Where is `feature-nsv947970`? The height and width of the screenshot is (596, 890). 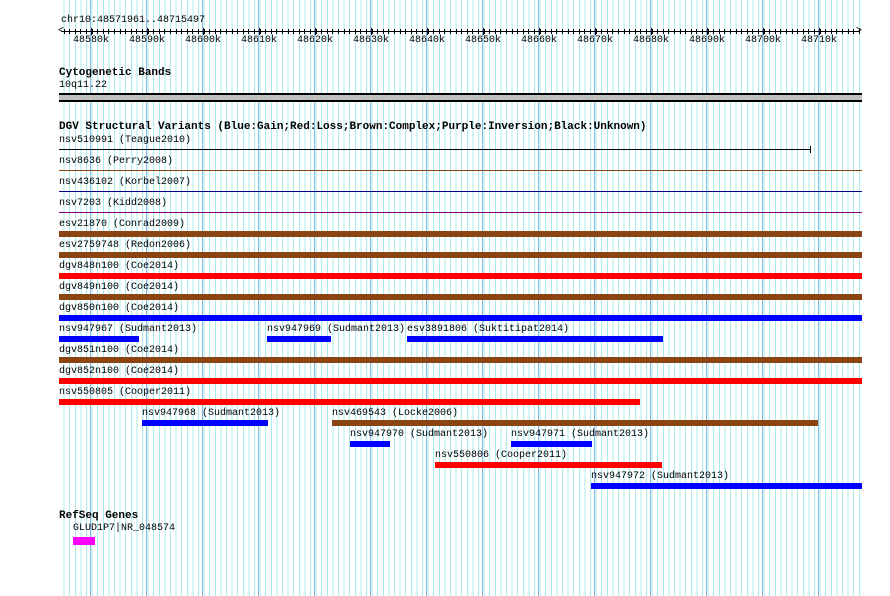
feature-nsv947970 is located at coordinates (370, 444).